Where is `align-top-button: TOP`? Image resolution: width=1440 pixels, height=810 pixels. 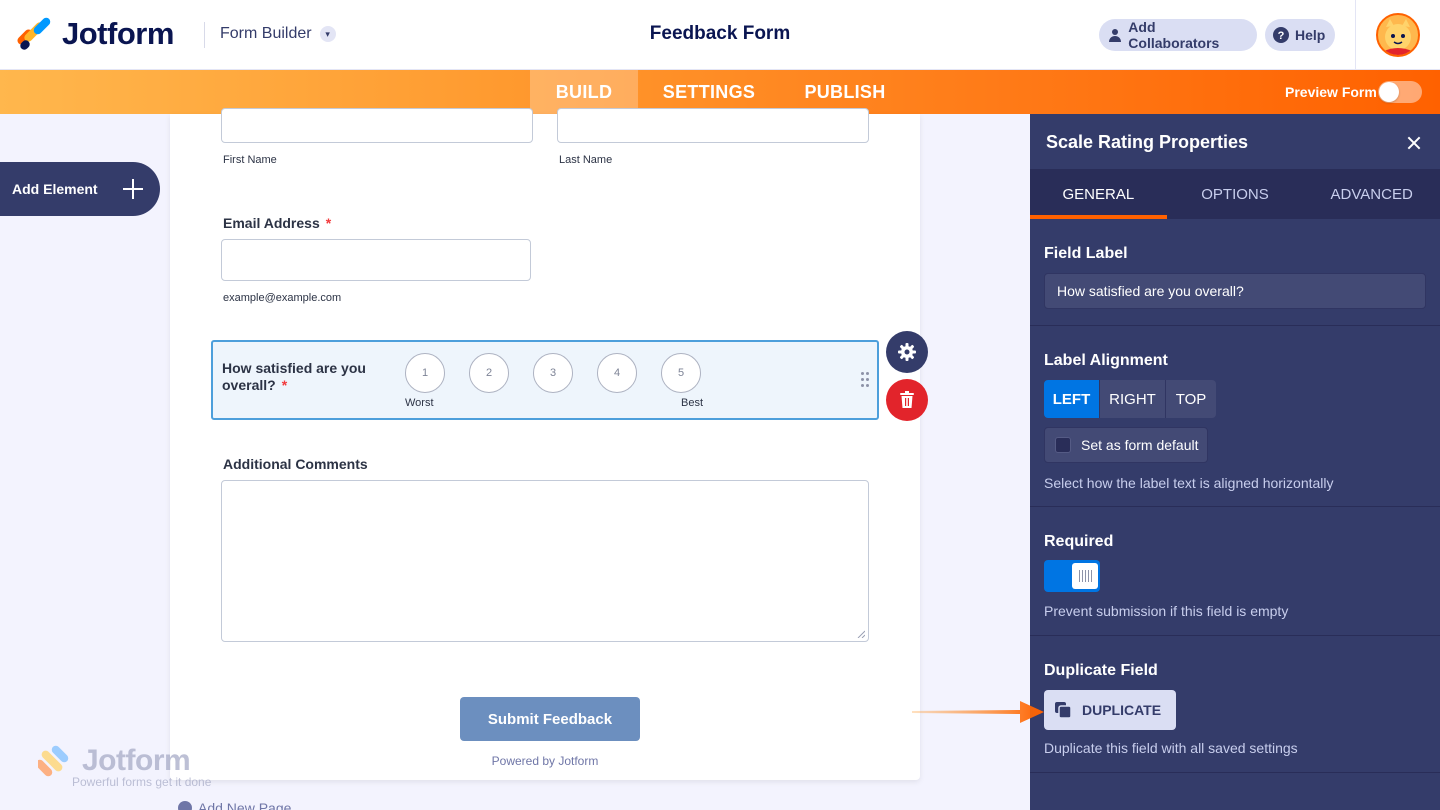 align-top-button: TOP is located at coordinates (1191, 399).